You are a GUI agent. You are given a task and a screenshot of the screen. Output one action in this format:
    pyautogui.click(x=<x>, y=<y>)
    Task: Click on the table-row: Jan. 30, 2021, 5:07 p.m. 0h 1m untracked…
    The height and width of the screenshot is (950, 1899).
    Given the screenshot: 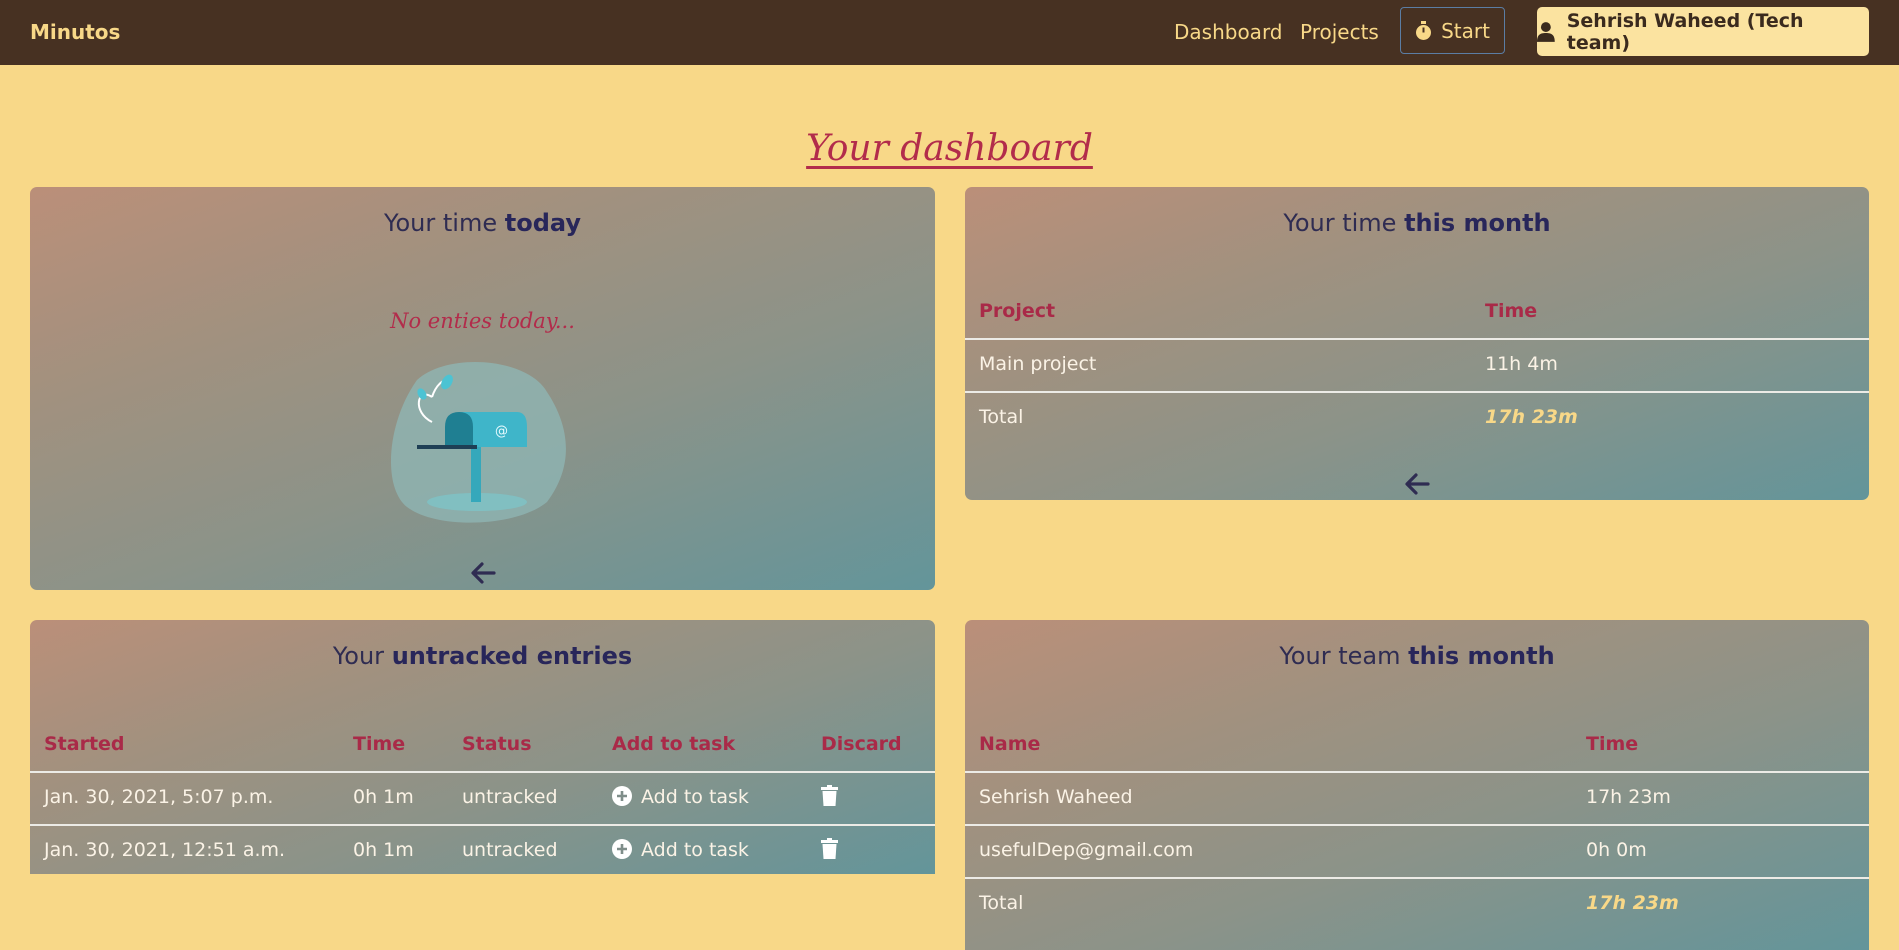 What is the action you would take?
    pyautogui.click(x=482, y=799)
    